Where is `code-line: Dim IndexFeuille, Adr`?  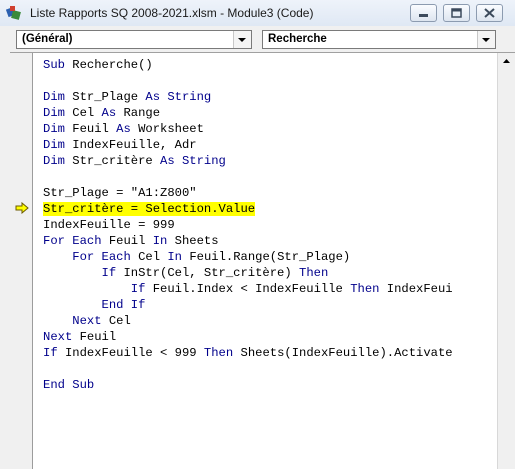 code-line: Dim IndexFeuille, Adr is located at coordinates (248, 145).